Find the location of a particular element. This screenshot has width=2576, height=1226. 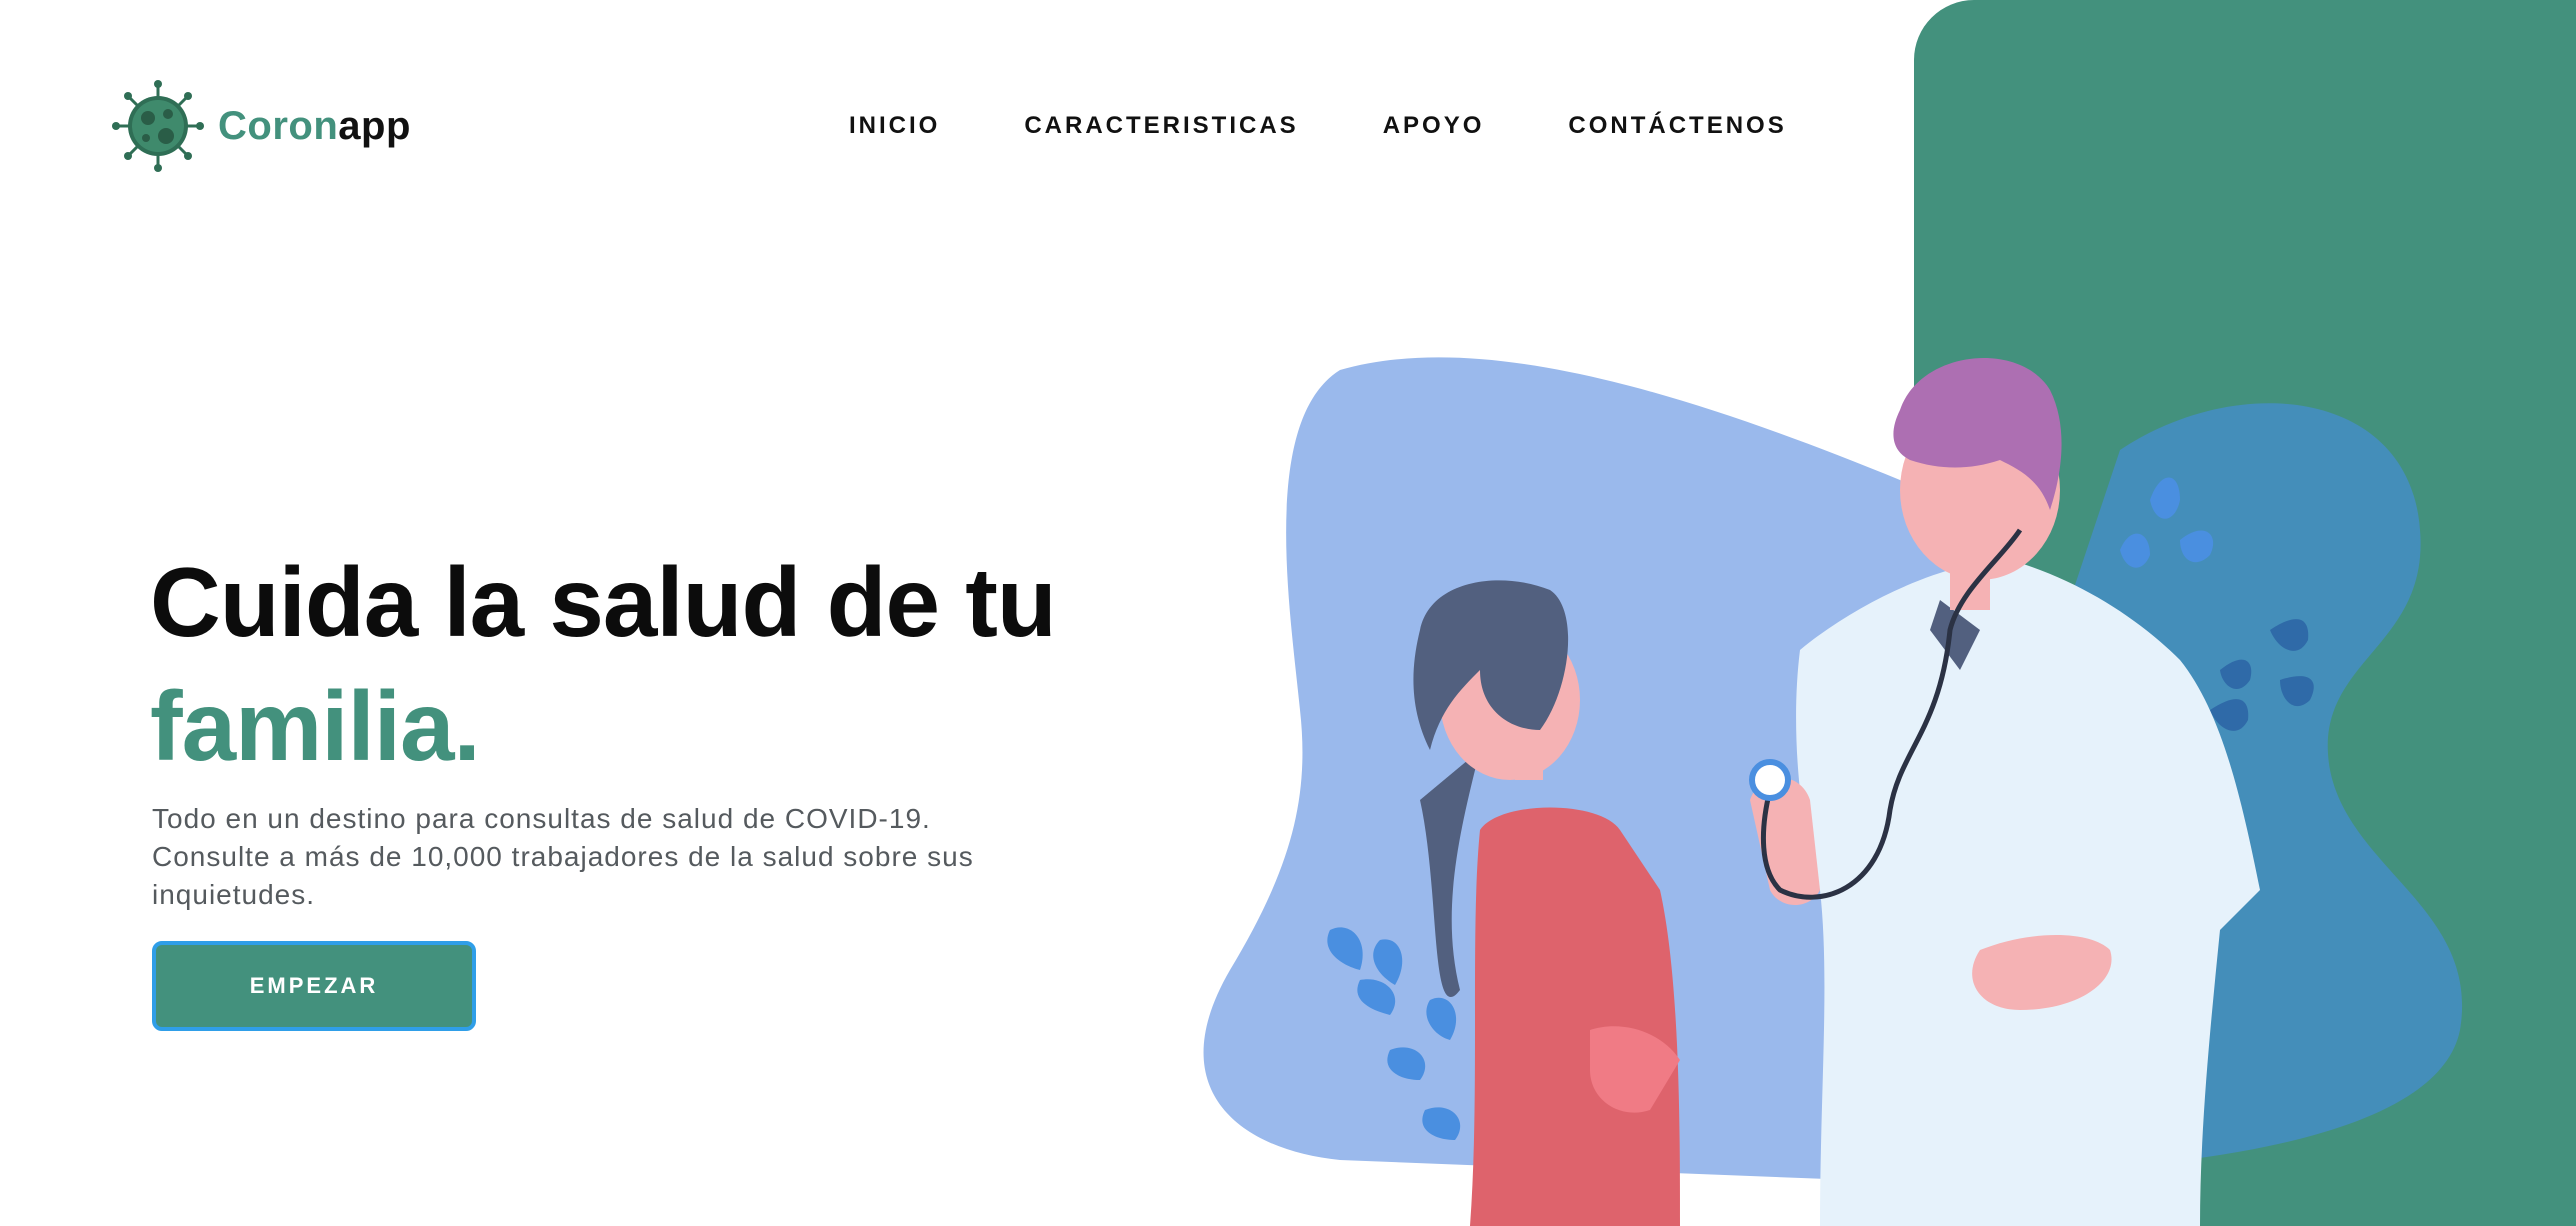

brand-name: Coronapp is located at coordinates (314, 126).